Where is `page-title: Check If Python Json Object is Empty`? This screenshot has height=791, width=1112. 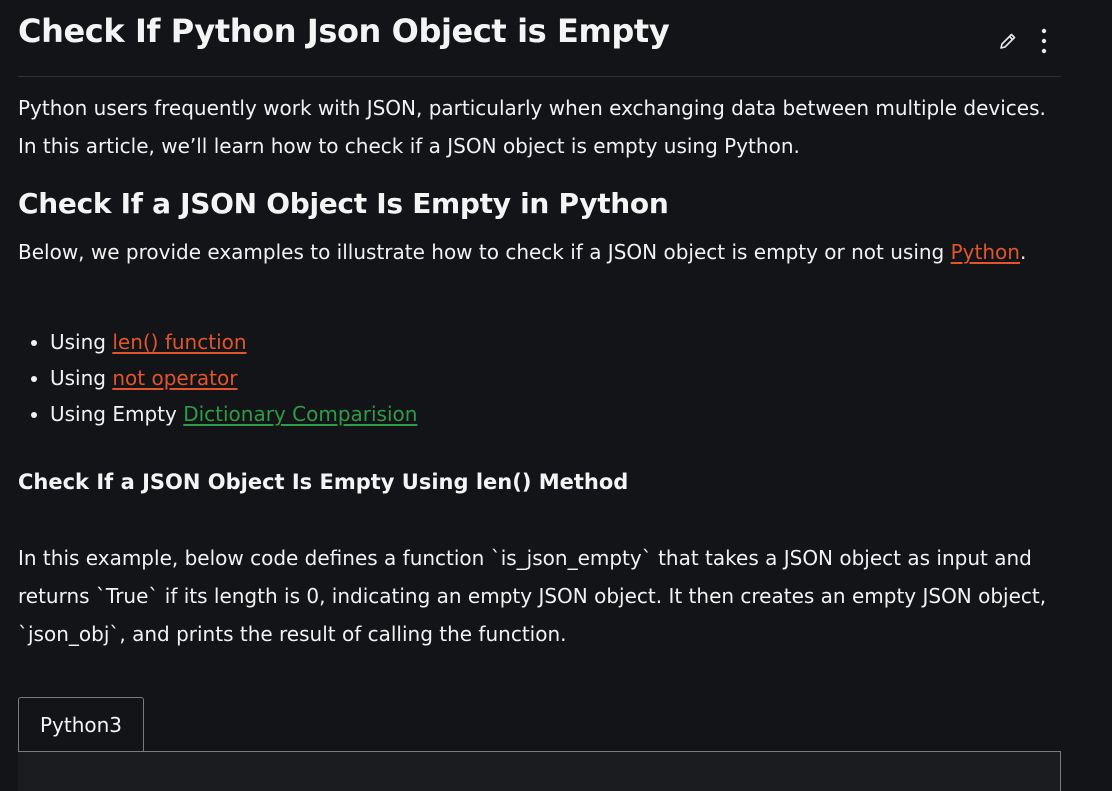
page-title: Check If Python Json Object is Empty is located at coordinates (344, 31).